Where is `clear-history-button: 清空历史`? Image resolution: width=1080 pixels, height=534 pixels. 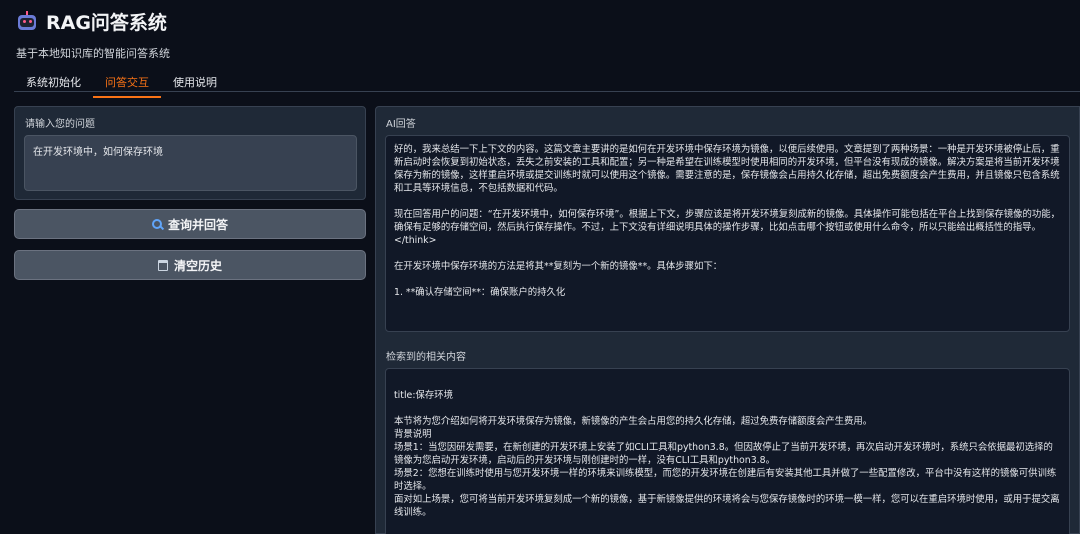 clear-history-button: 清空历史 is located at coordinates (190, 265).